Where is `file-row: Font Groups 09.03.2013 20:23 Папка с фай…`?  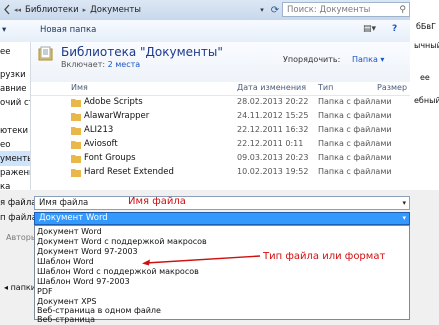
file-row: Font Groups 09.03.2013 20:23 Папка с фай… is located at coordinates (220, 159).